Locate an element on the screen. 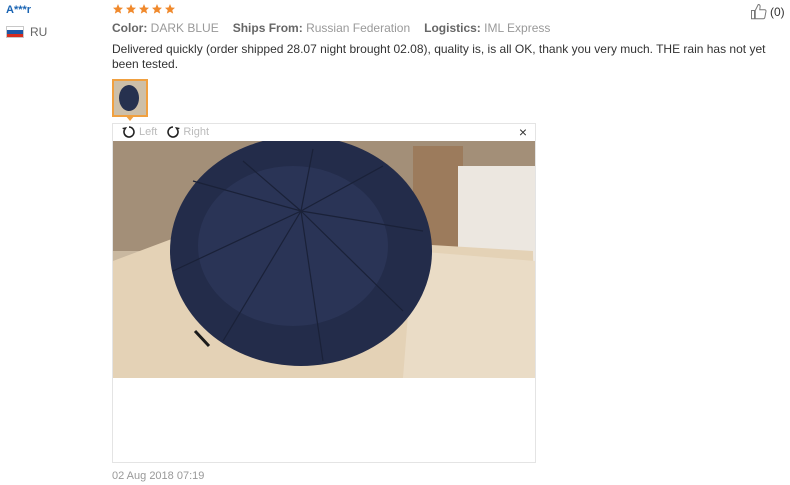 This screenshot has width=790, height=485. thumbnail-selected-caret is located at coordinates (130, 118).